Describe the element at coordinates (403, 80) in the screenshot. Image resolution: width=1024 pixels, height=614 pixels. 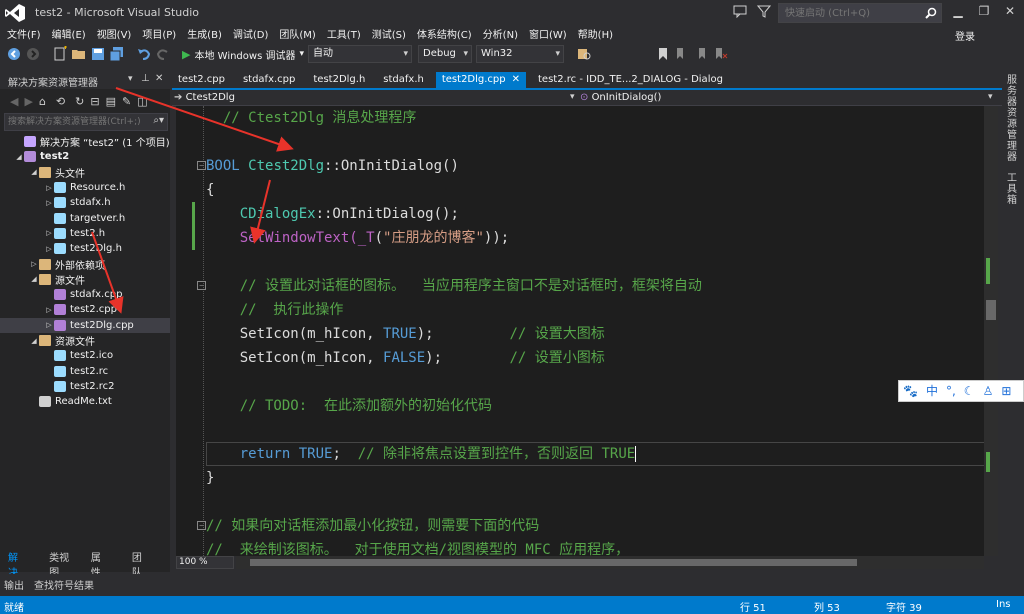
I see `document-tab: stdafx.h` at that location.